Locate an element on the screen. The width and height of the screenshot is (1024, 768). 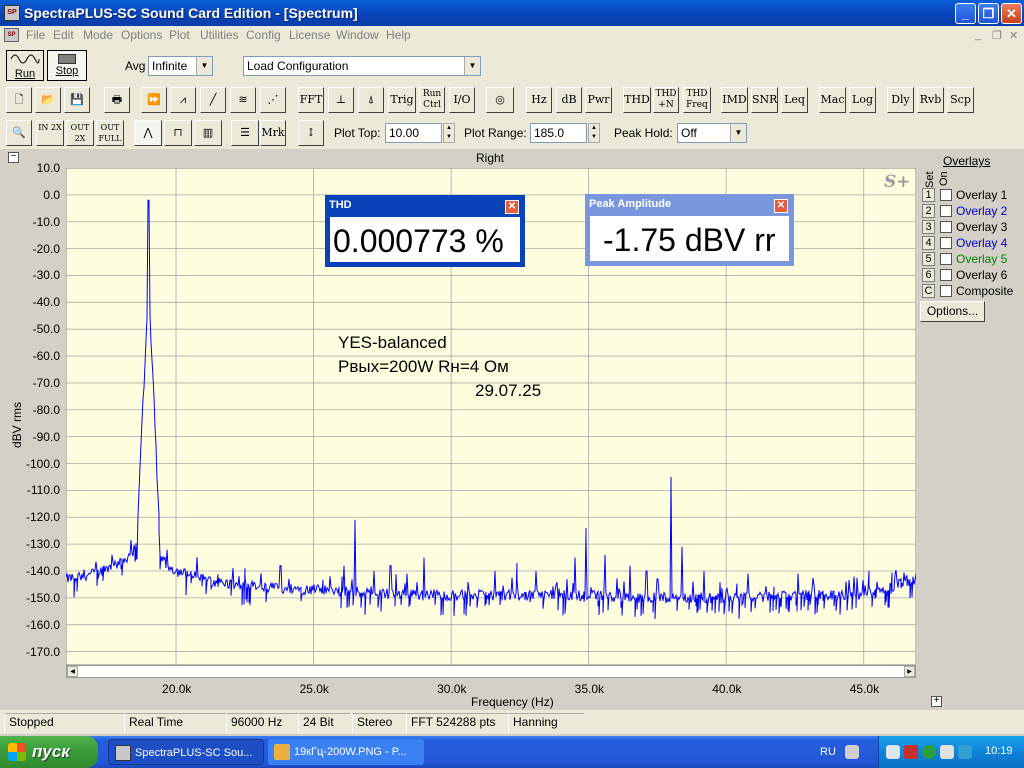
run-button: Run is located at coordinates (25, 65).